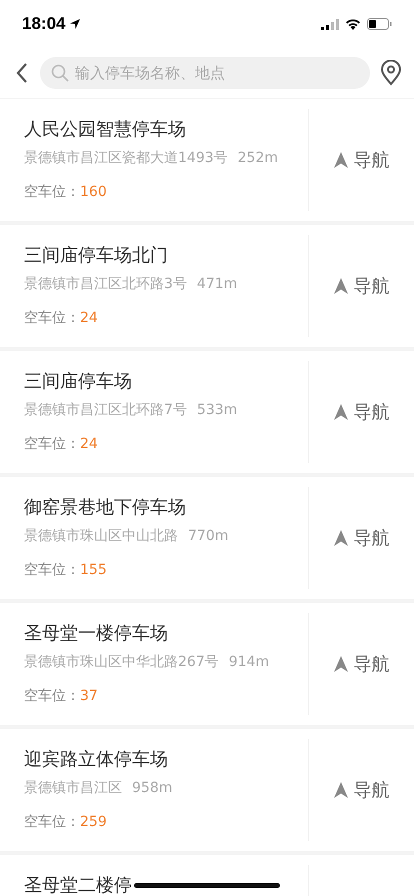 The width and height of the screenshot is (414, 896). What do you see at coordinates (126, 158) in the screenshot?
I see `parking-address: 景德镇市昌江区瓷都大道1493号` at bounding box center [126, 158].